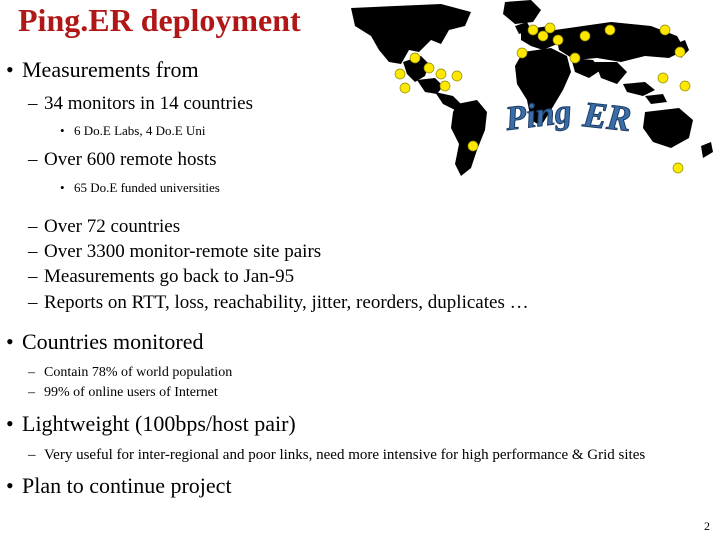  Describe the element at coordinates (360, 252) in the screenshot. I see `bullet-l2-3300-site-pairs: – Over 3300 monitor-remote site pairs` at that location.